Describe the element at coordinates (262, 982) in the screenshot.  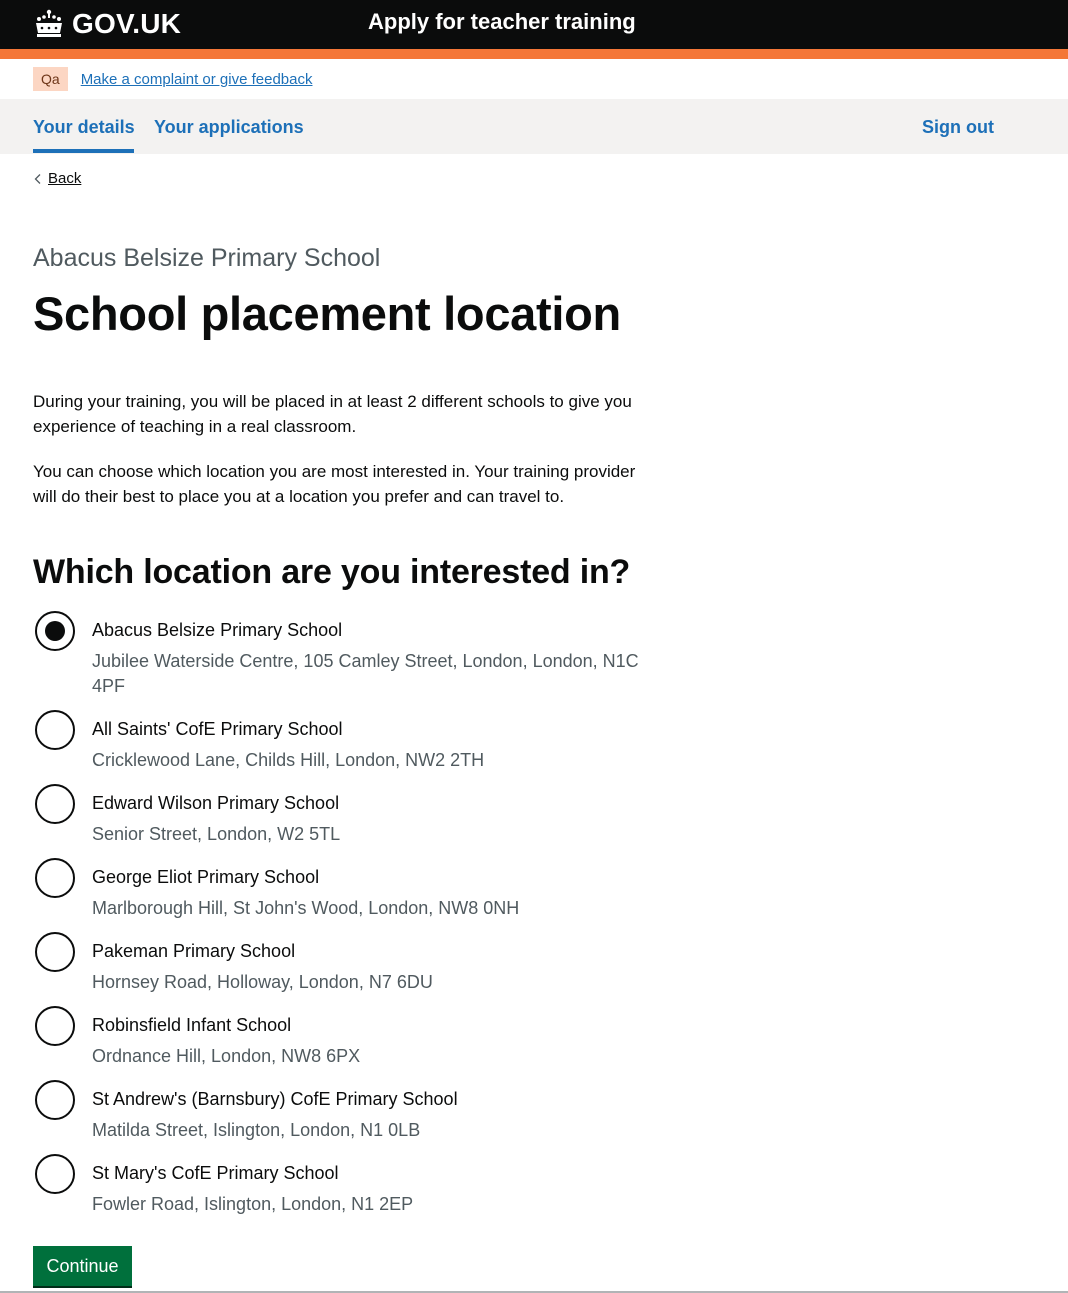
I see `radio-hint: Hornsey Road, Holloway, London, N7 6DU` at that location.